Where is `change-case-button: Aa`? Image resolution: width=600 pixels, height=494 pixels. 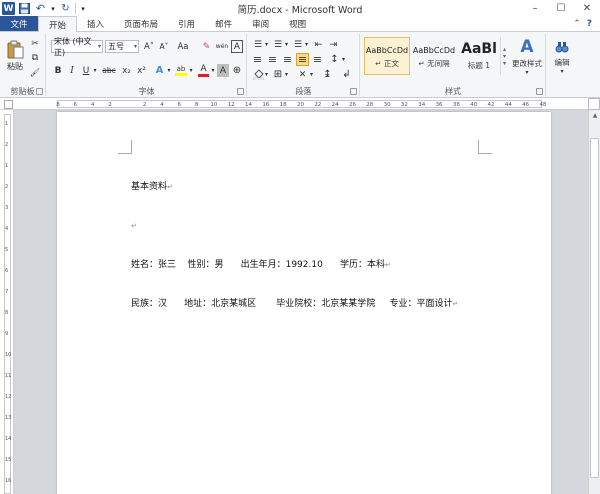 change-case-button: Aa is located at coordinates (183, 46).